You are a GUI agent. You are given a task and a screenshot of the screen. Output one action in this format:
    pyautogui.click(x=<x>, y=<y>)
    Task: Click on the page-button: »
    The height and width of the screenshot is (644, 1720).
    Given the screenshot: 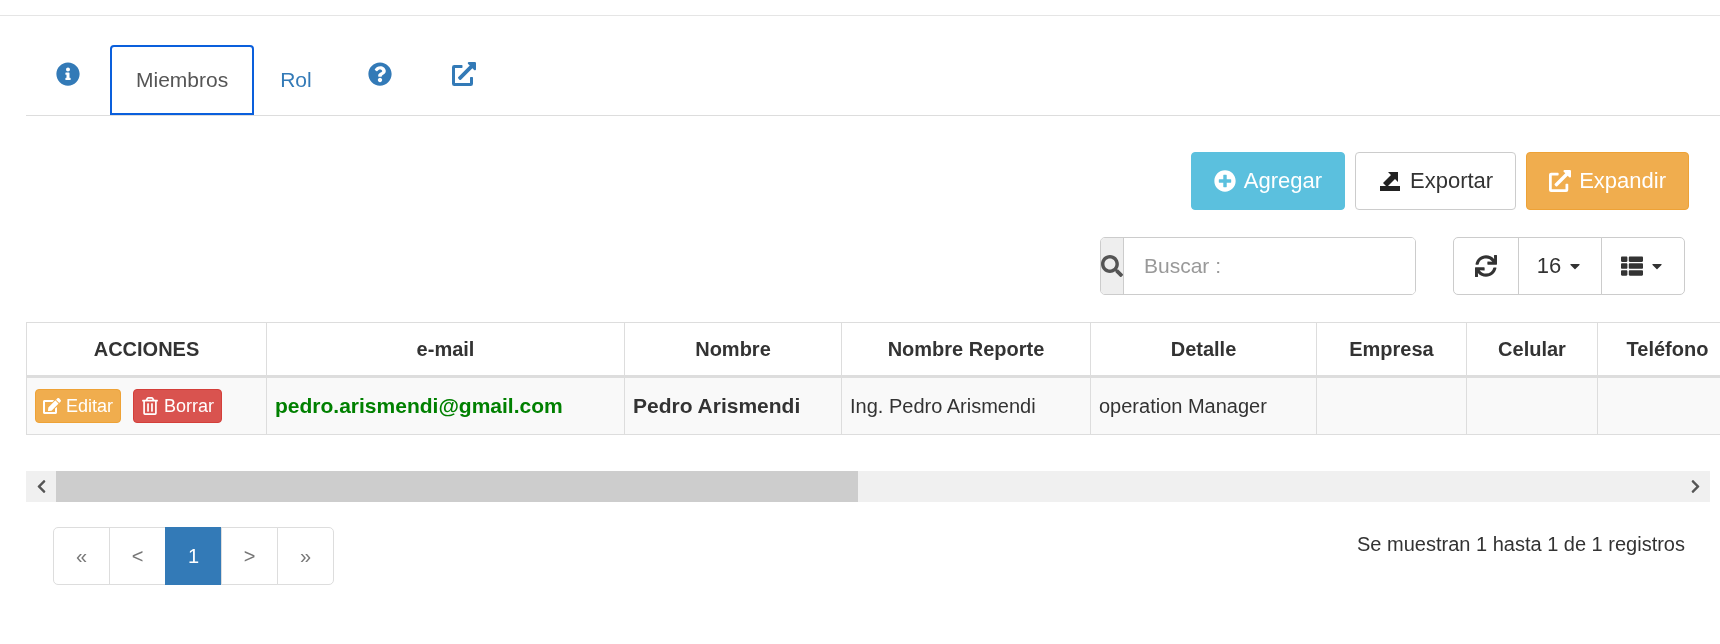 What is the action you would take?
    pyautogui.click(x=305, y=556)
    